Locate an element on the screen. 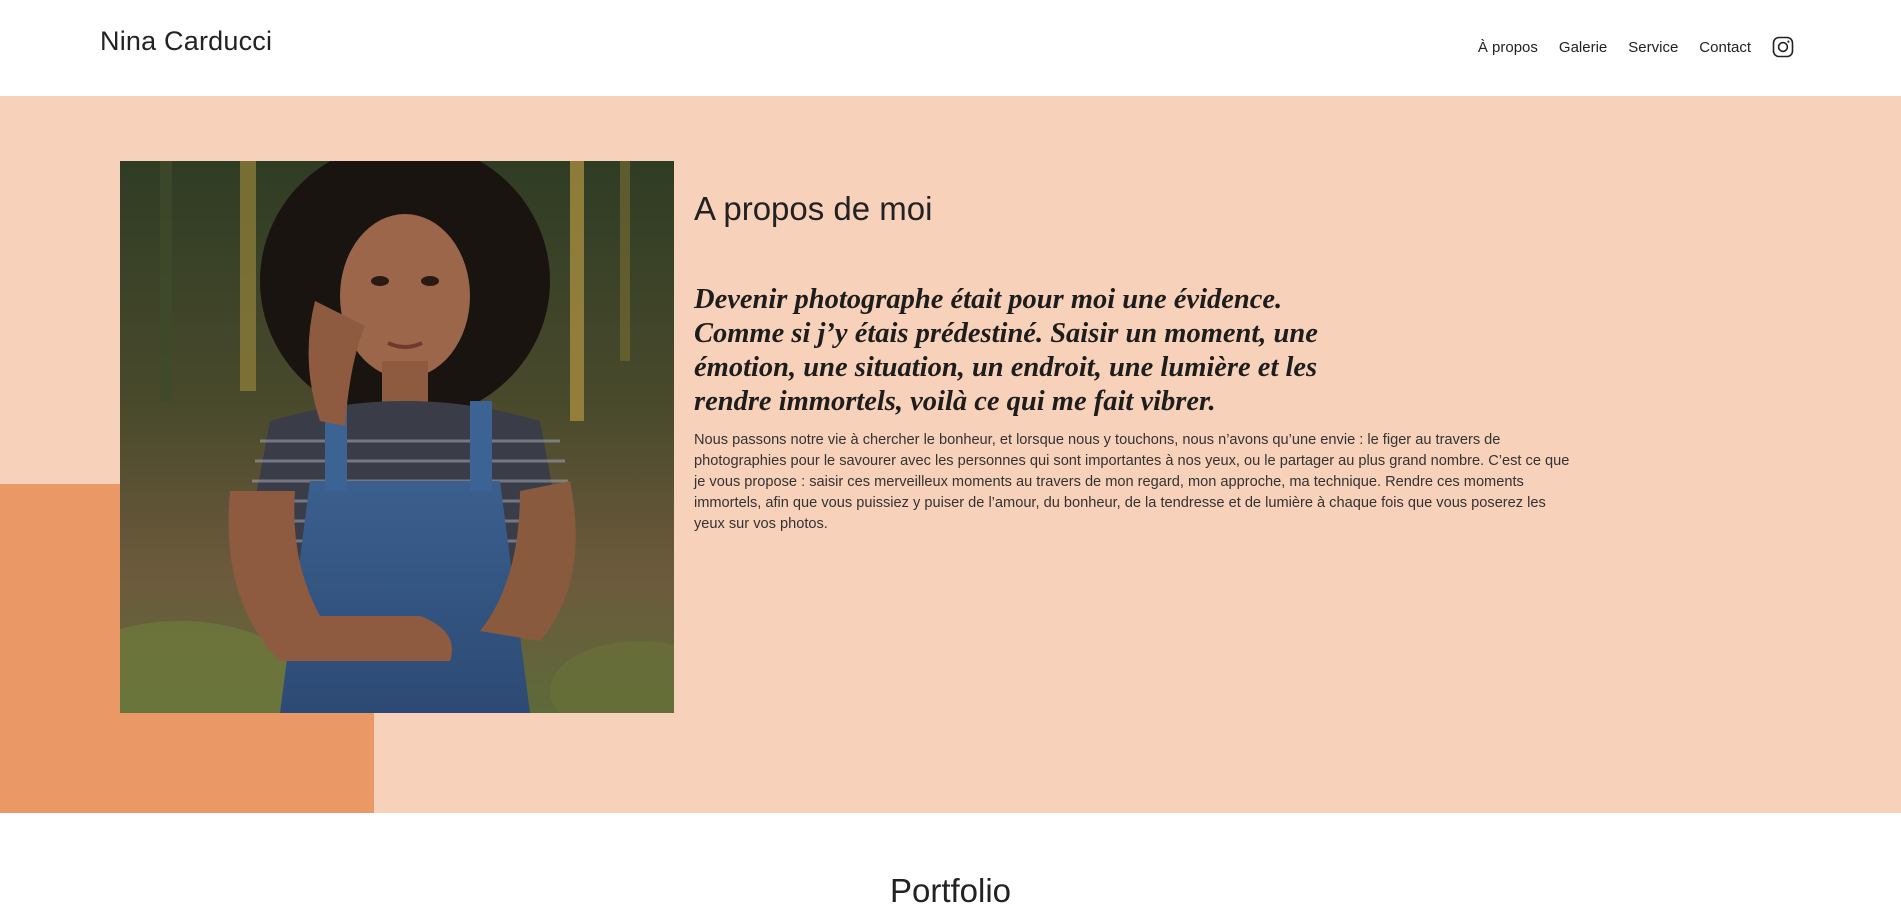 Image resolution: width=1901 pixels, height=919 pixels. instagram-icon is located at coordinates (1783, 47).